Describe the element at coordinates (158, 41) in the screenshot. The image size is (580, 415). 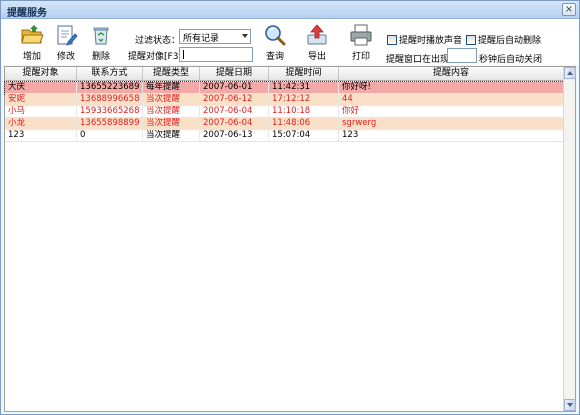
I see `filter-status-label: 过滤状态：` at that location.